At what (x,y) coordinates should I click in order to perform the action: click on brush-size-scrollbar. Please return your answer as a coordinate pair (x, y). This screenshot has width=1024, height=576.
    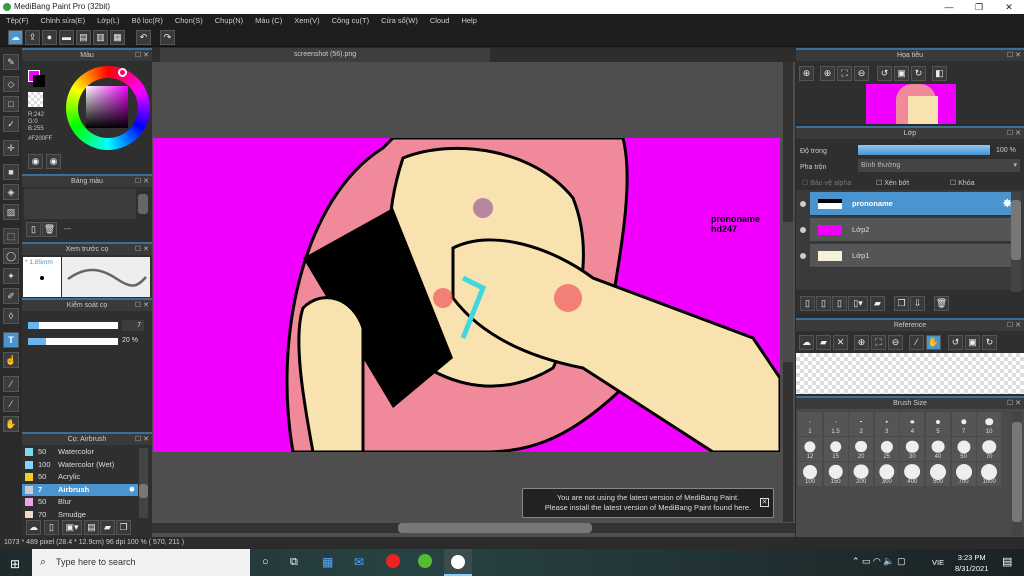
    Looking at the image, I should click on (1017, 474).